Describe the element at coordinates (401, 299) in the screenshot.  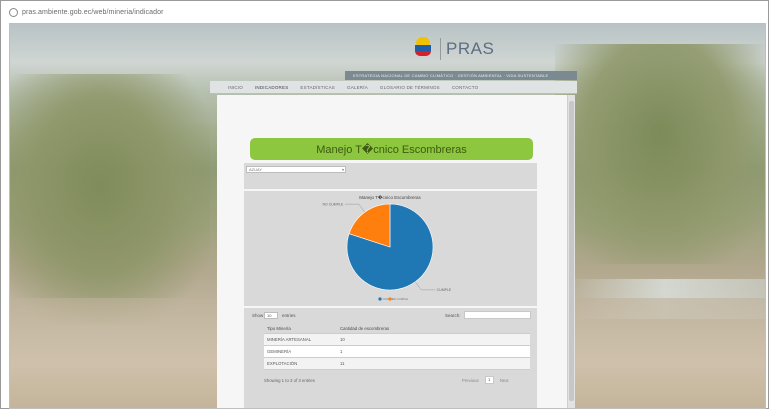
I see `legend-label: NO CUMPLE` at that location.